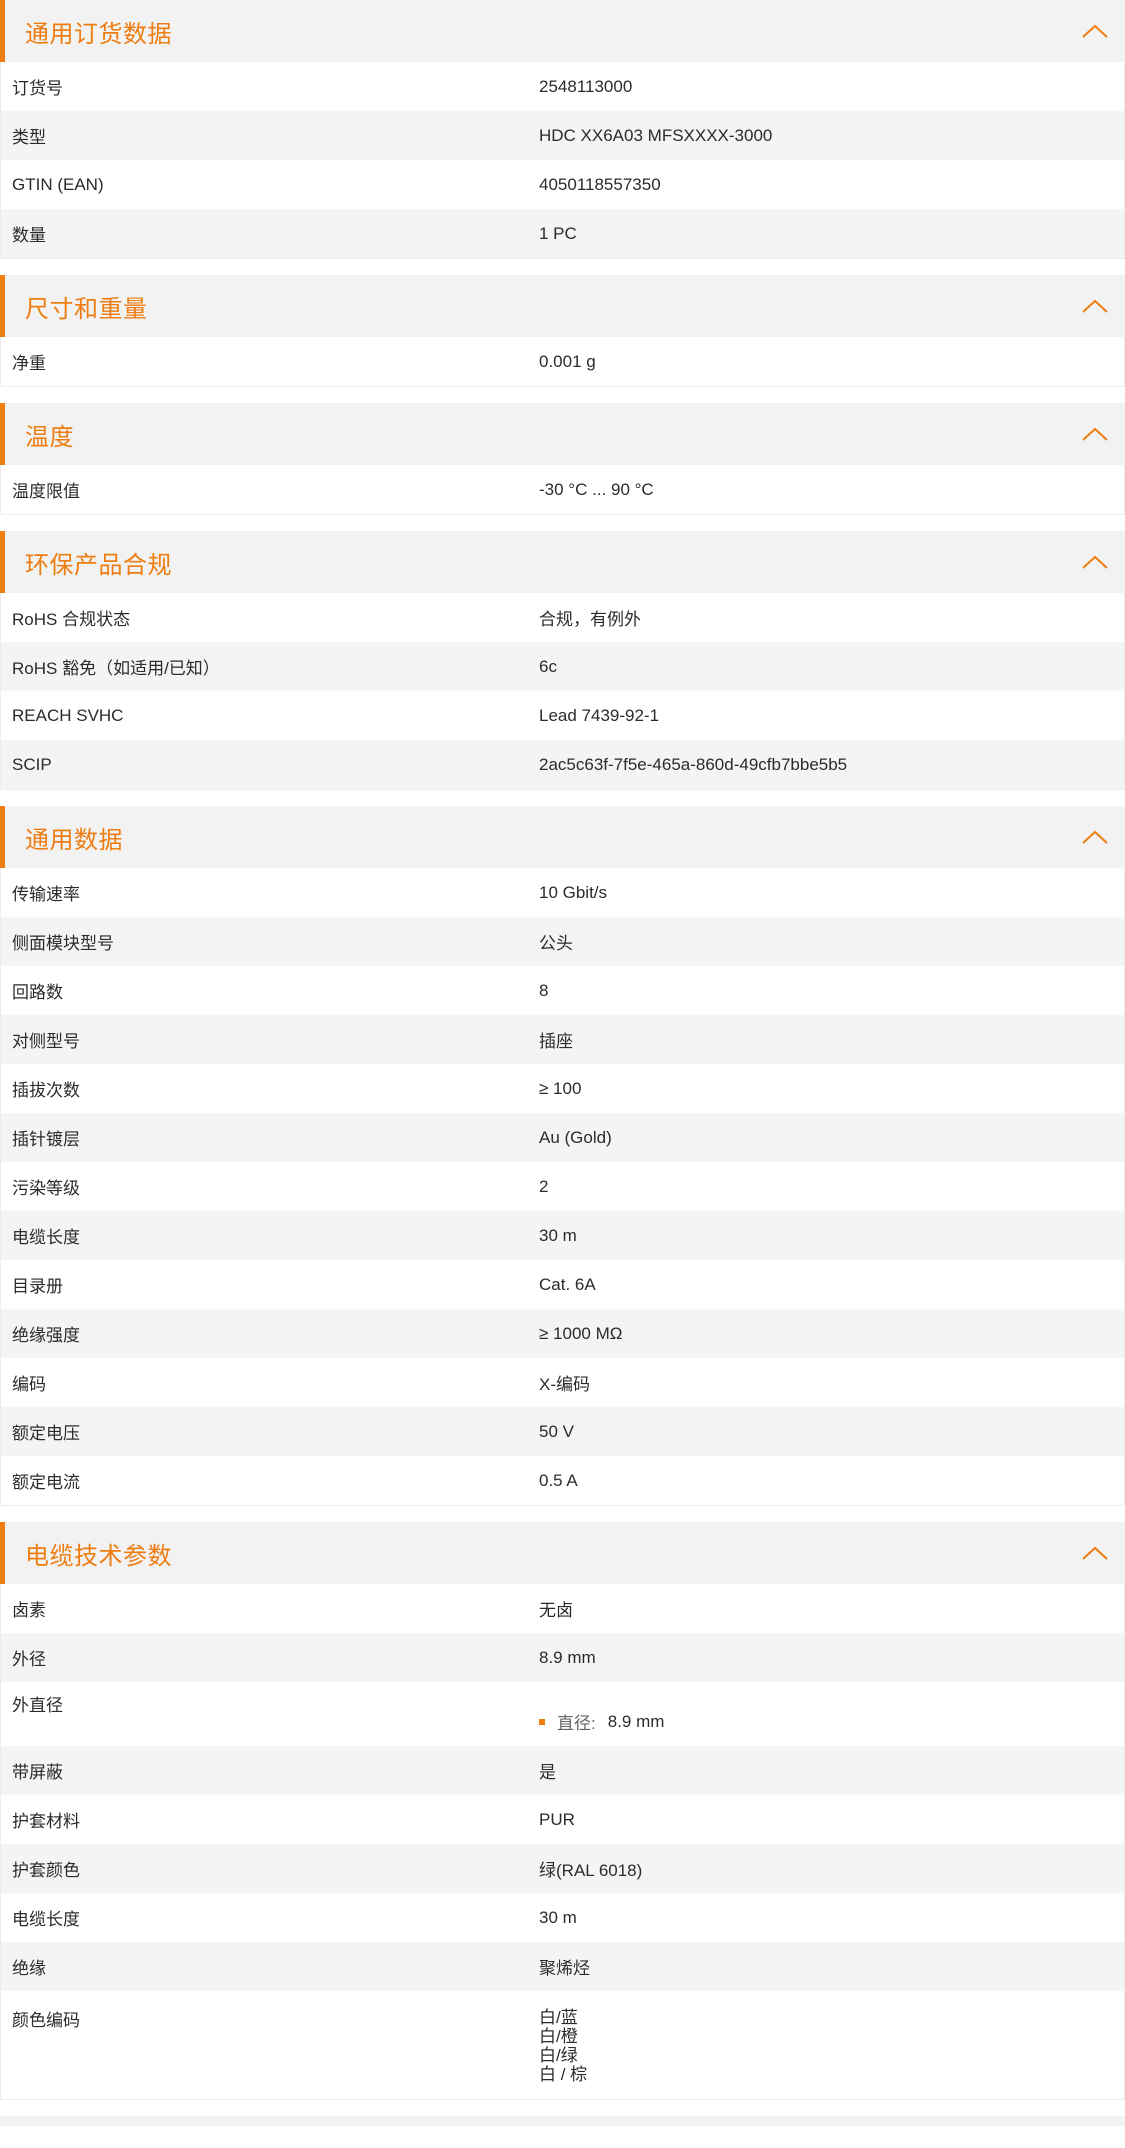 This screenshot has height=2148, width=1125. I want to click on spec-value: 6c, so click(548, 666).